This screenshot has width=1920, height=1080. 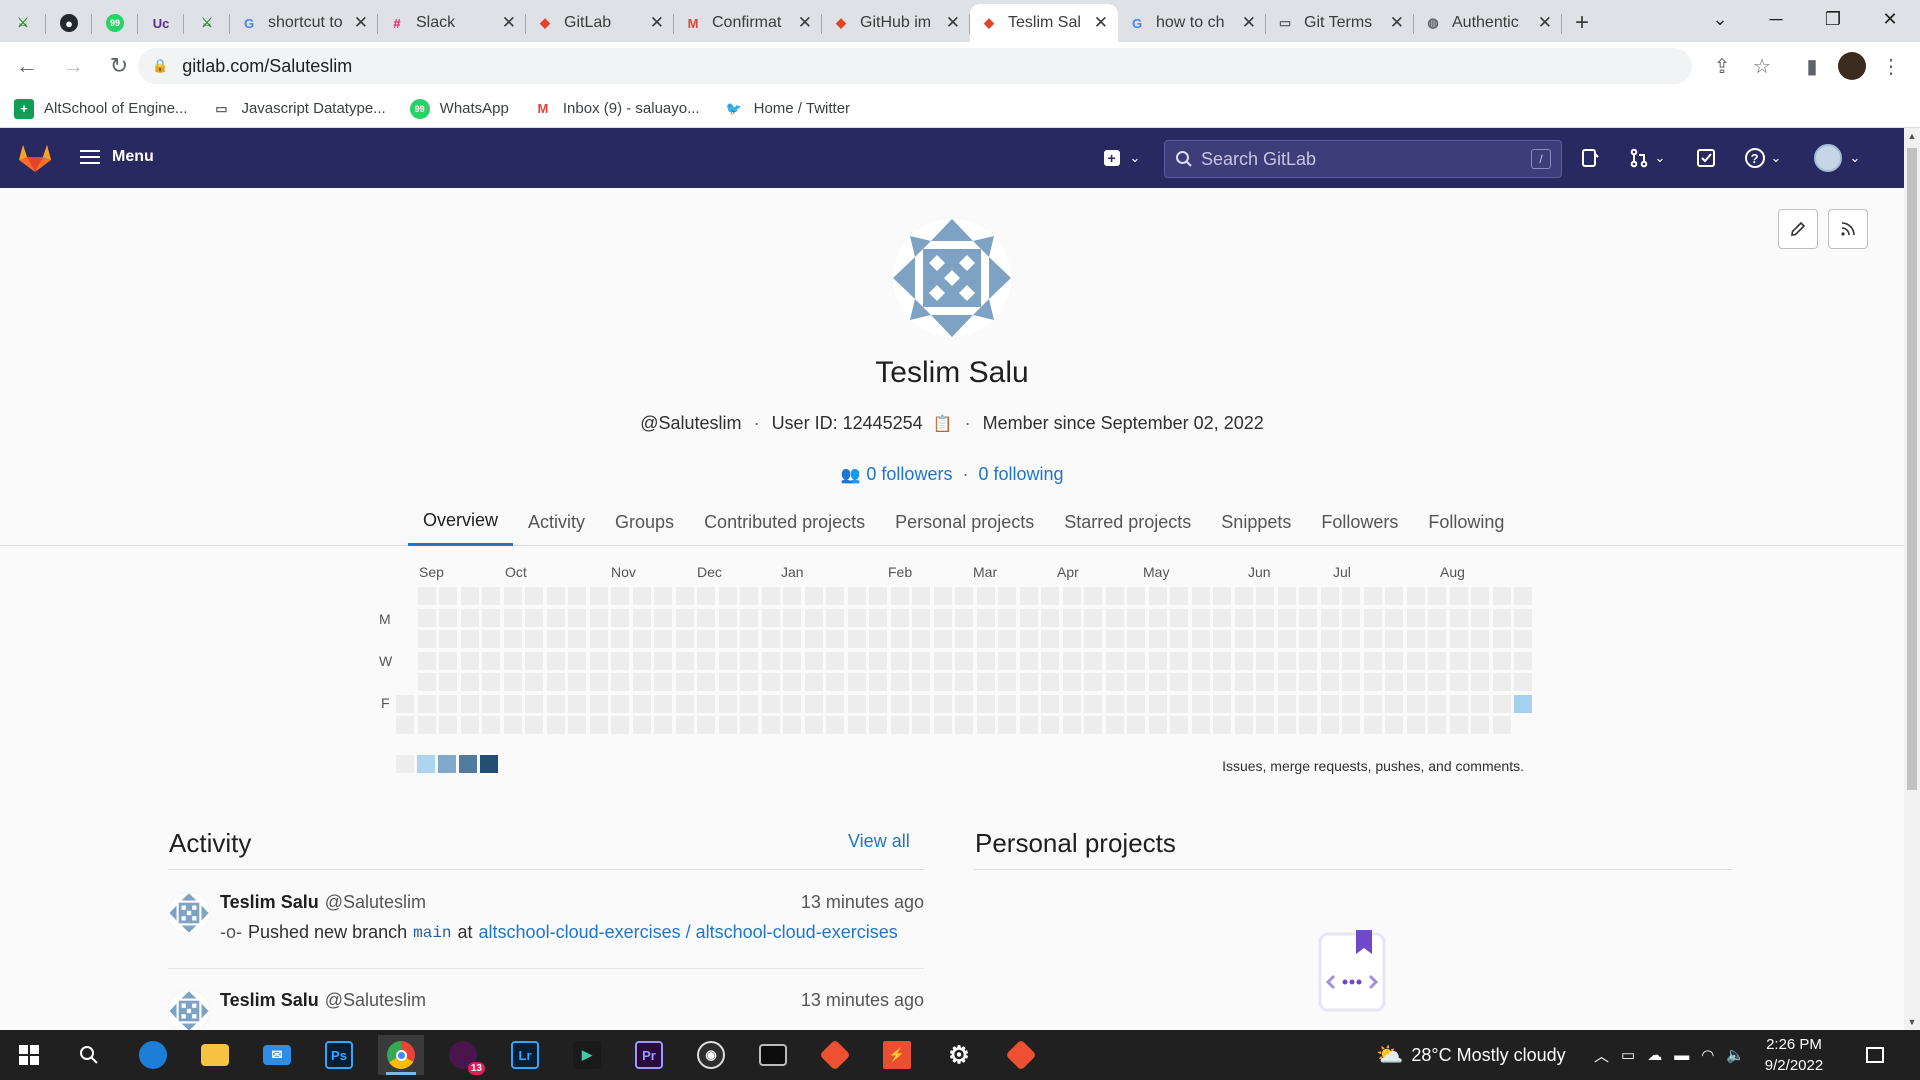 What do you see at coordinates (1763, 158) in the screenshot?
I see `help-dropdown: ? ⌄` at bounding box center [1763, 158].